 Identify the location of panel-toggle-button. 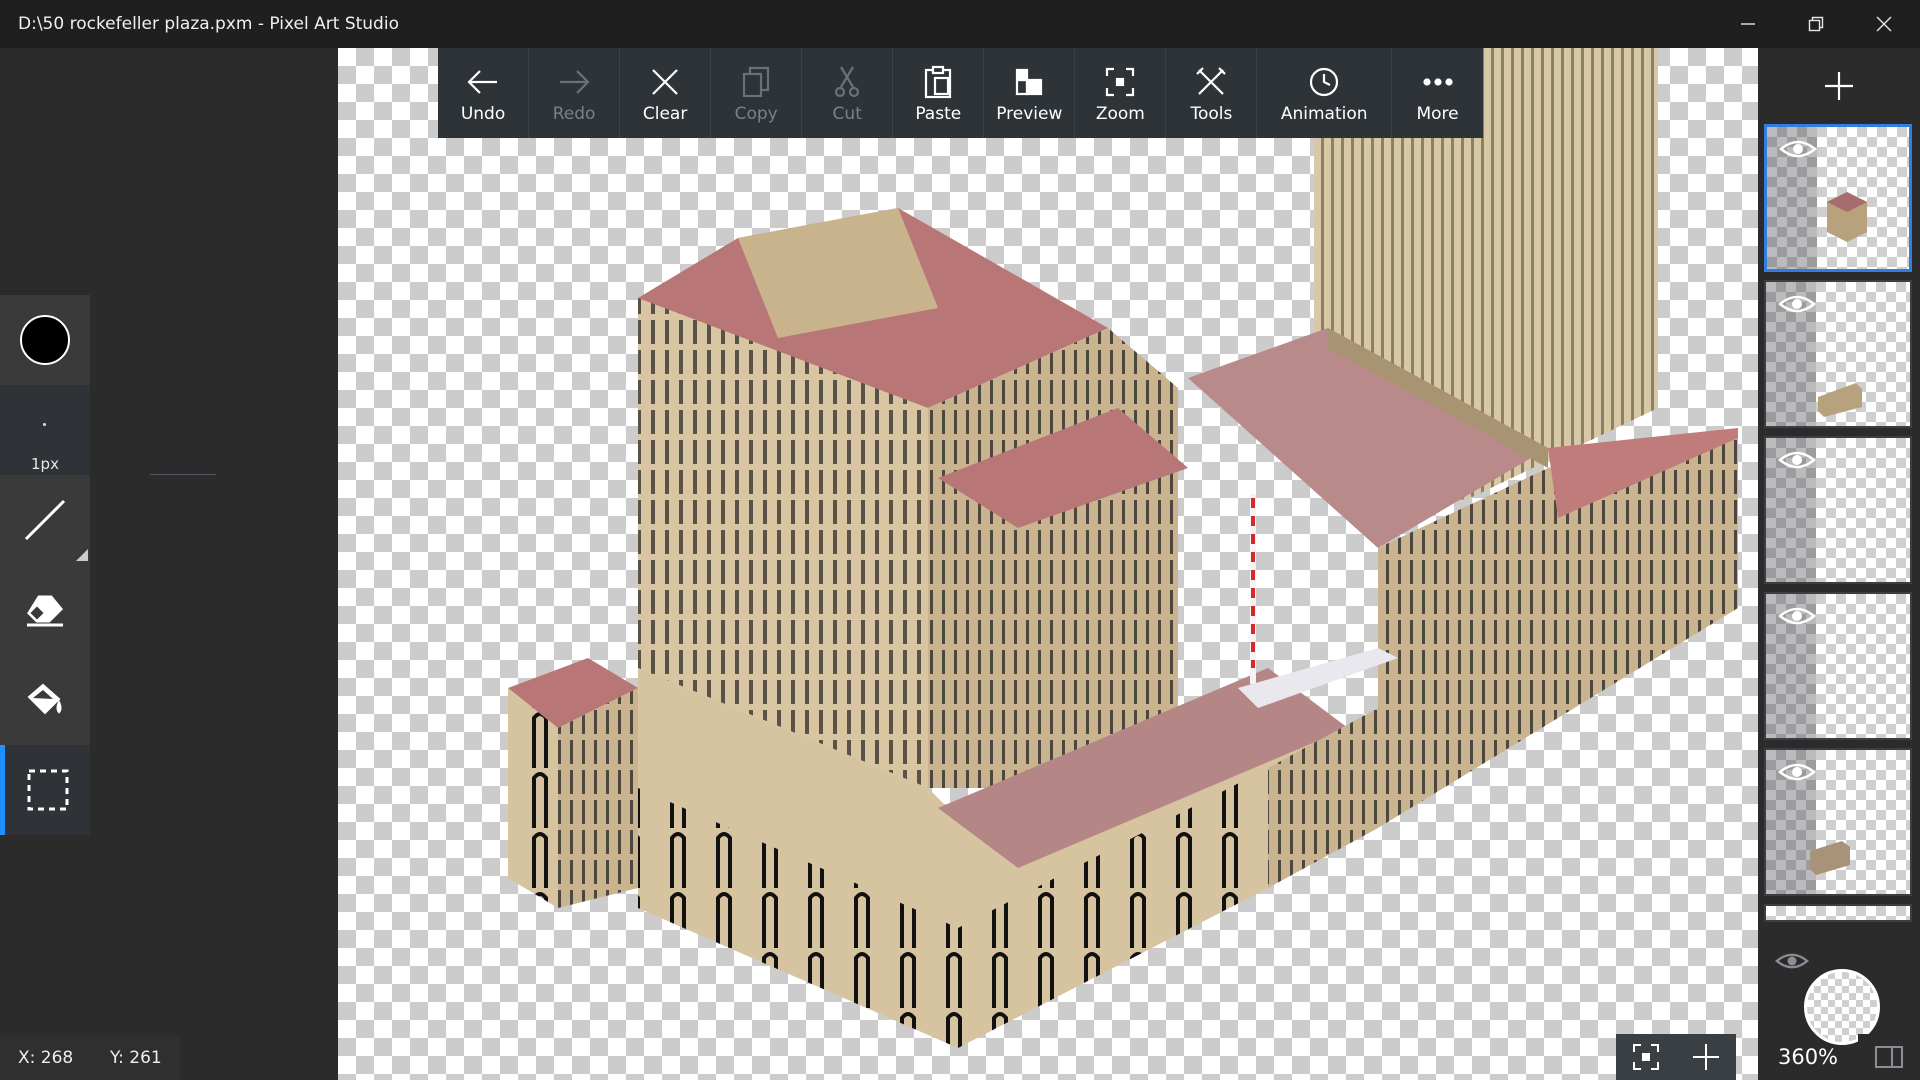
(1889, 1057).